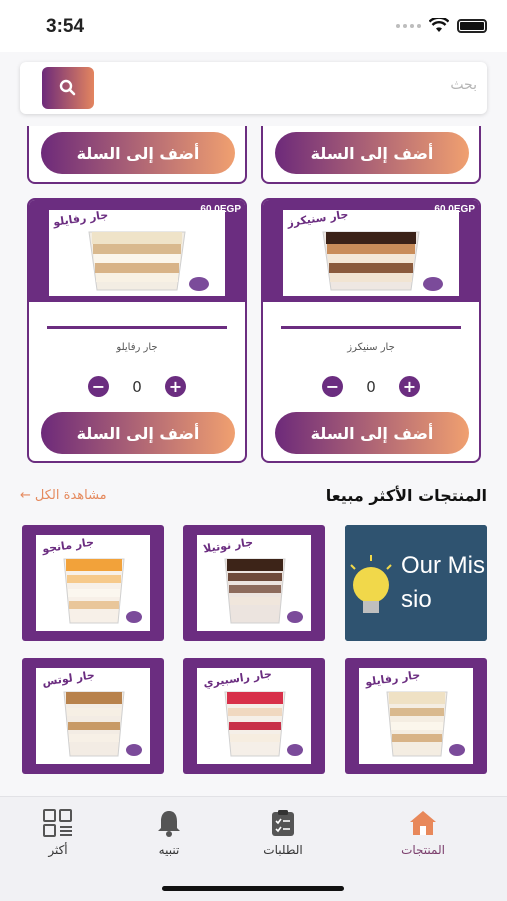 This screenshot has height=901, width=507. I want to click on mission-tile: Our Missio, so click(416, 583).